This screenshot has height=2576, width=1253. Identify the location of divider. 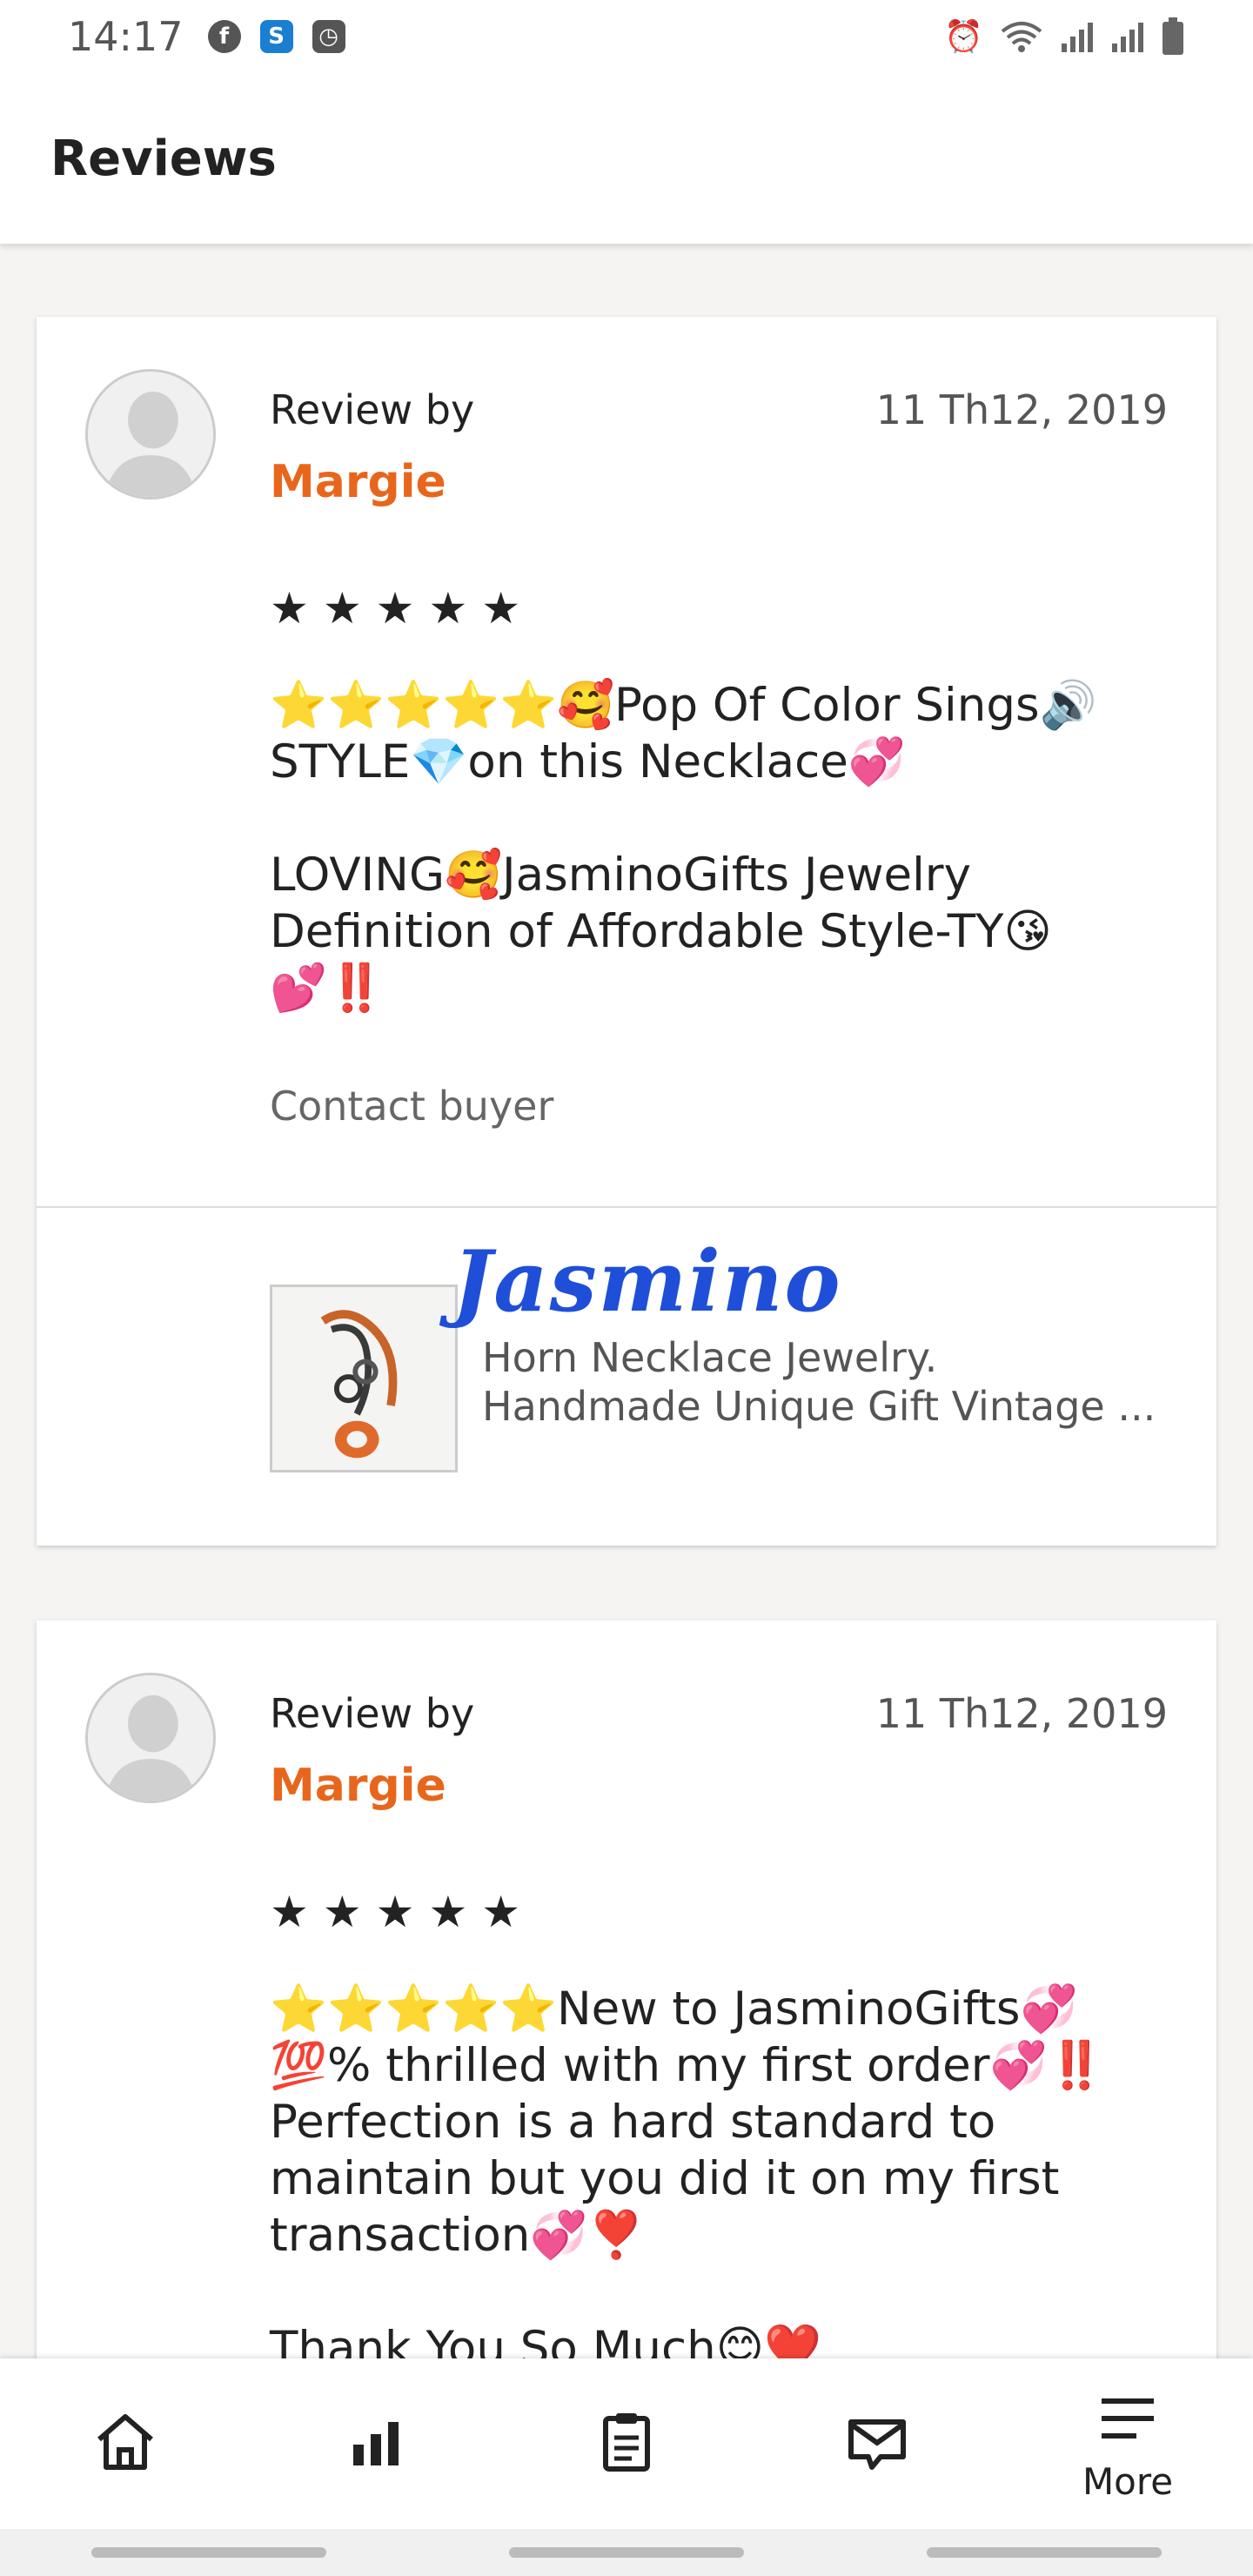
(626, 1207).